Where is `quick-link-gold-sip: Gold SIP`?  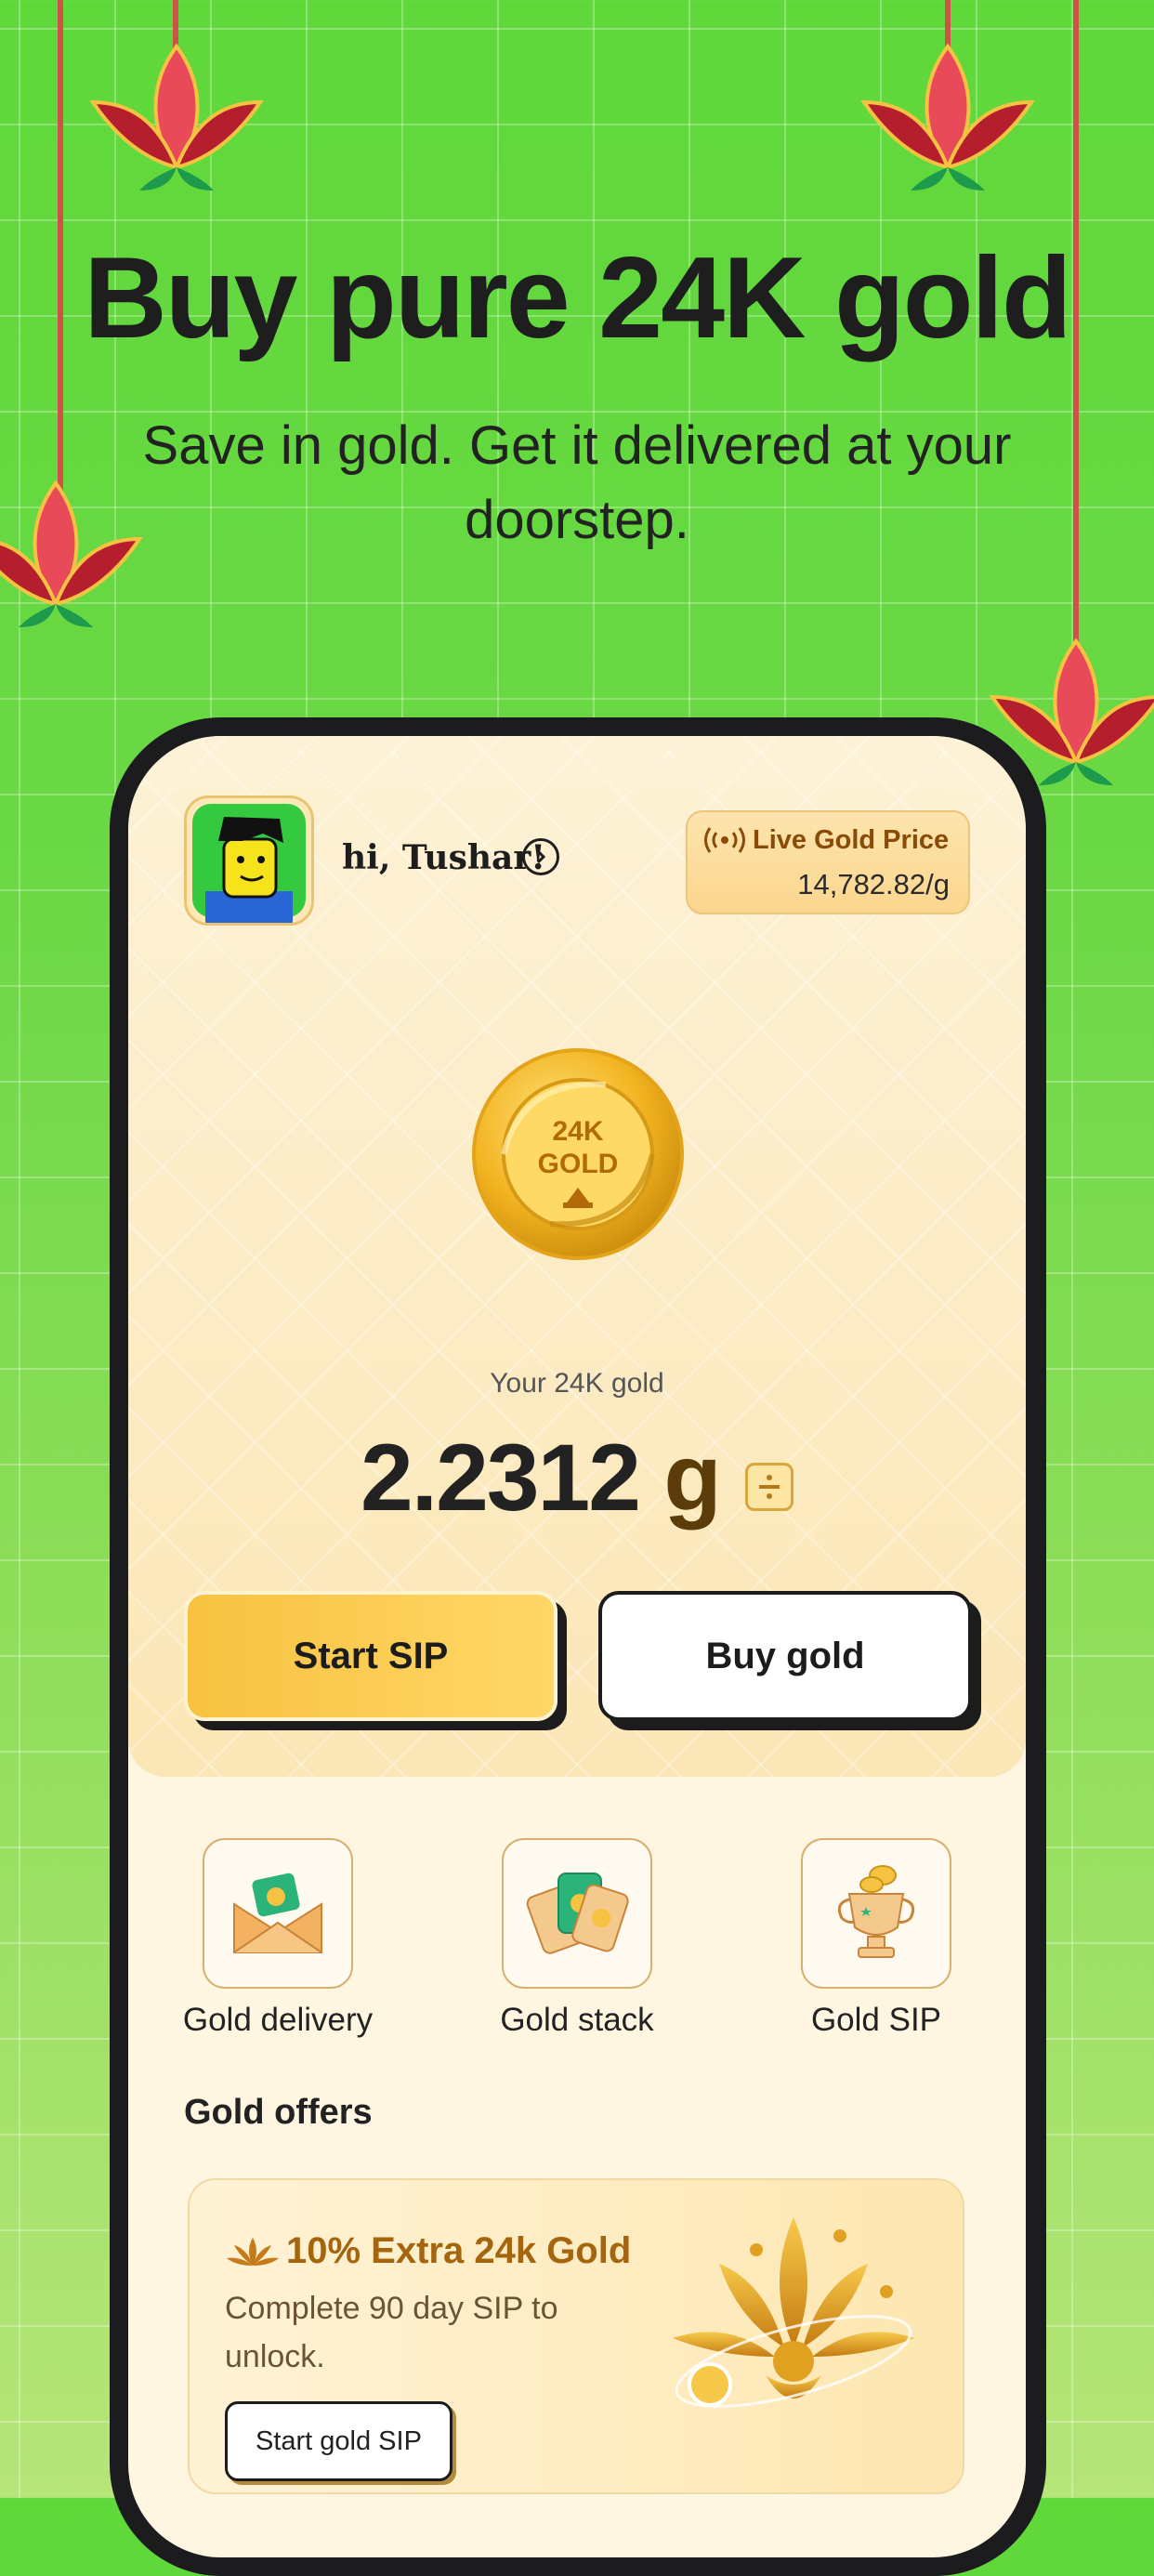
quick-link-gold-sip: Gold SIP is located at coordinates (876, 1938).